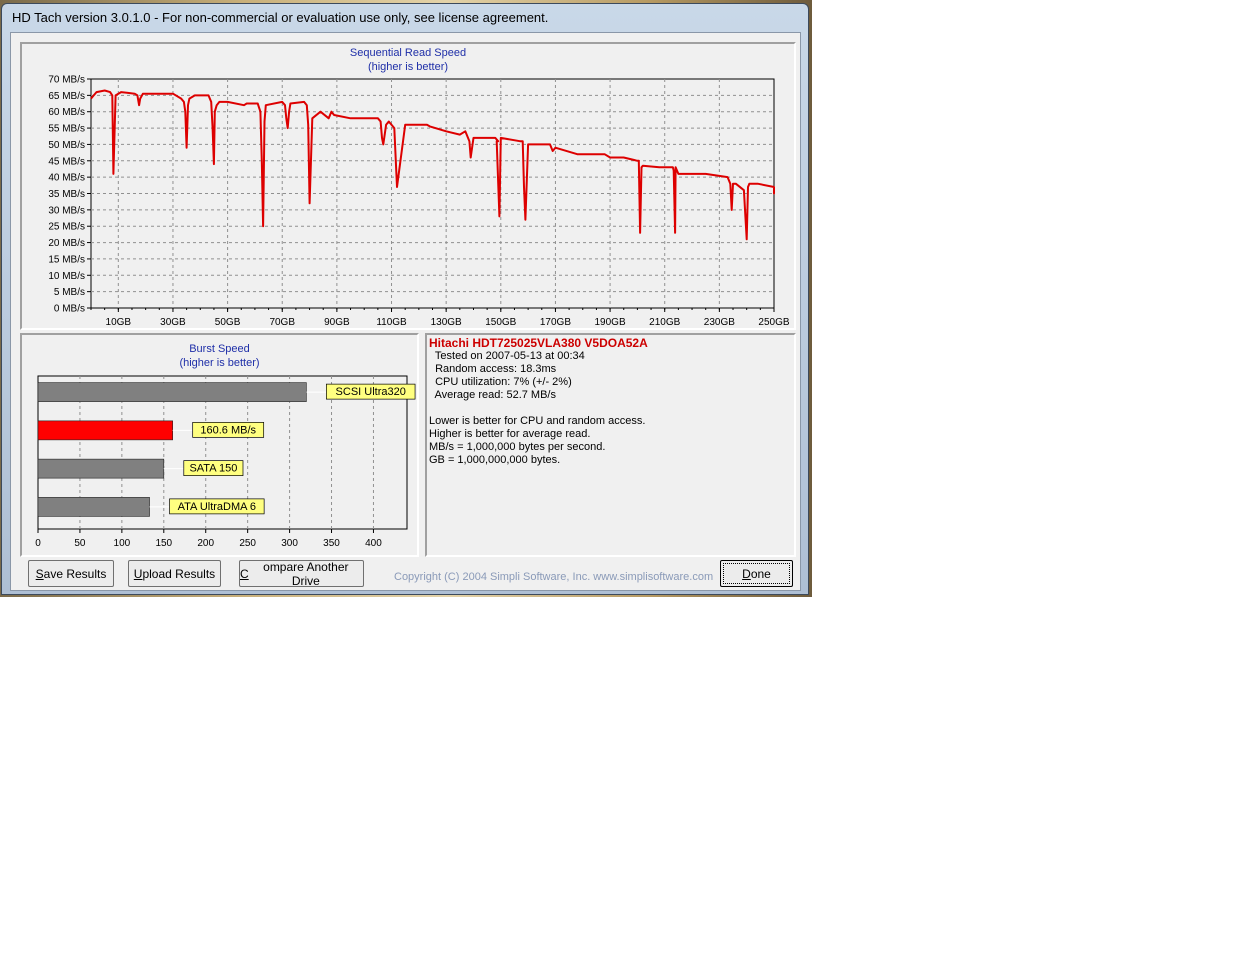  Describe the element at coordinates (66, 96) in the screenshot. I see `sequential-y-tick-label: 65 MB/s` at that location.